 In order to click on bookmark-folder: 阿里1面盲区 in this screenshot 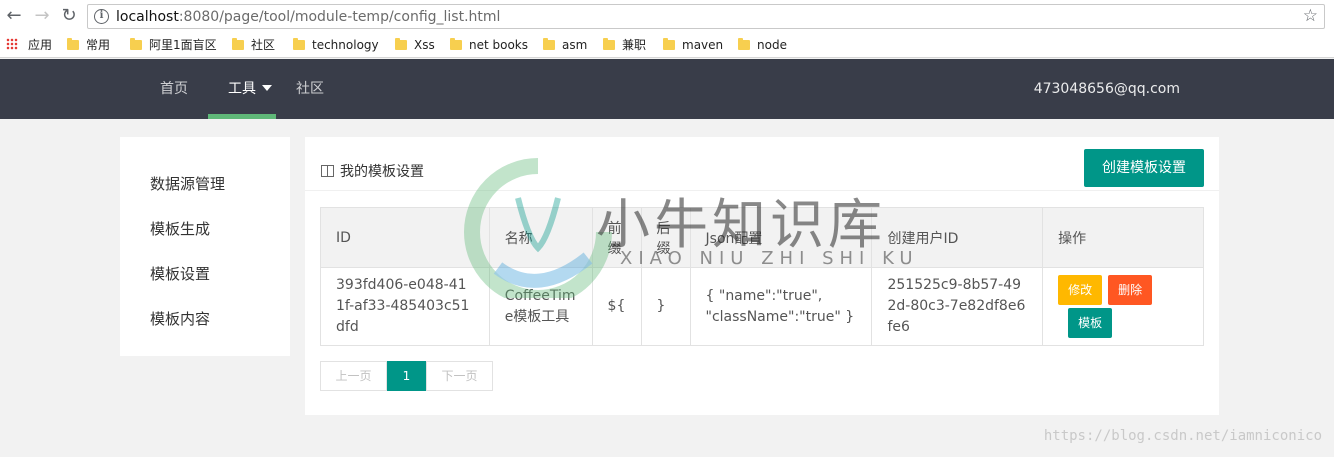, I will do `click(173, 45)`.